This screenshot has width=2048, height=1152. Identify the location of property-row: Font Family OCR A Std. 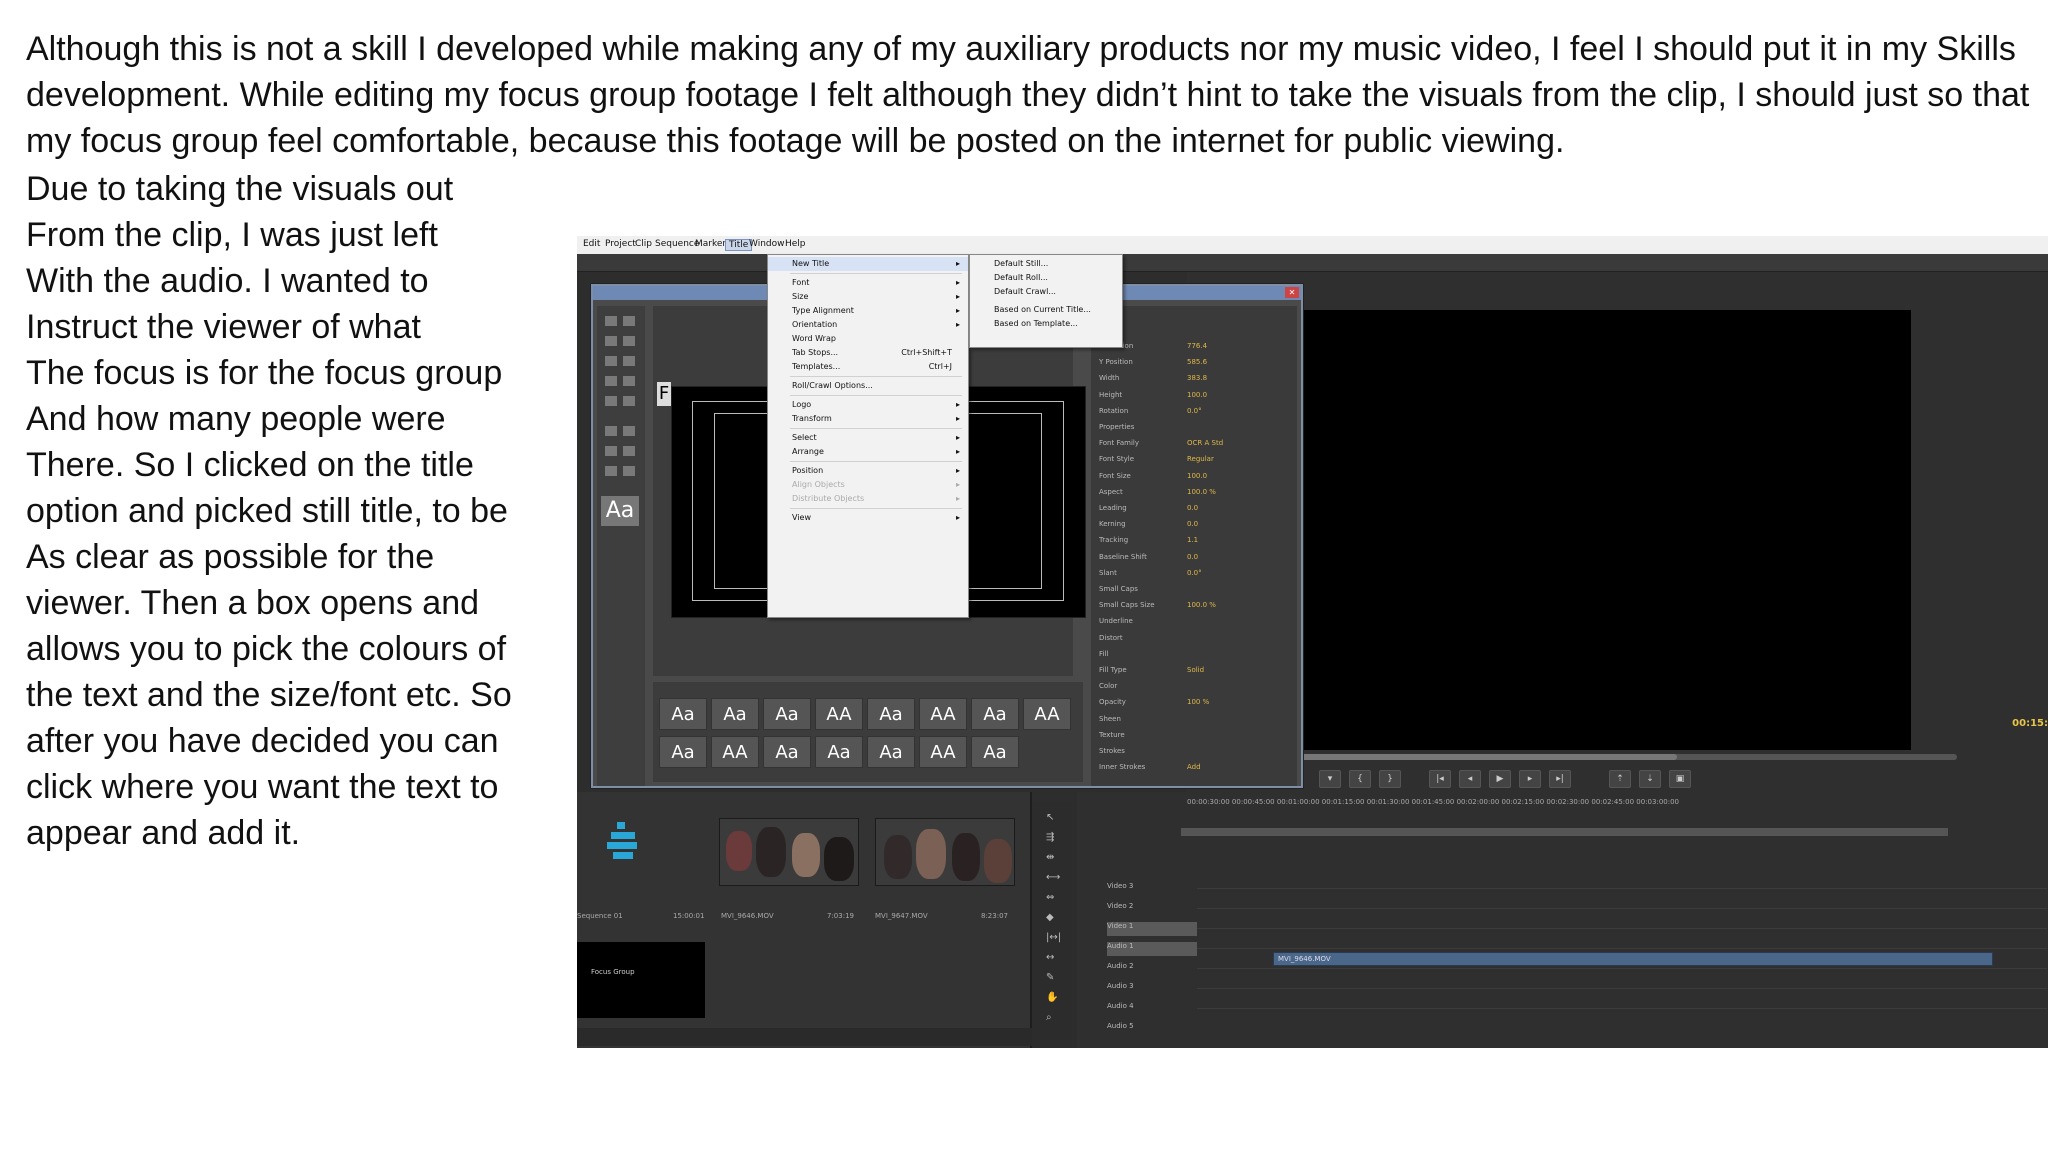
(1194, 445).